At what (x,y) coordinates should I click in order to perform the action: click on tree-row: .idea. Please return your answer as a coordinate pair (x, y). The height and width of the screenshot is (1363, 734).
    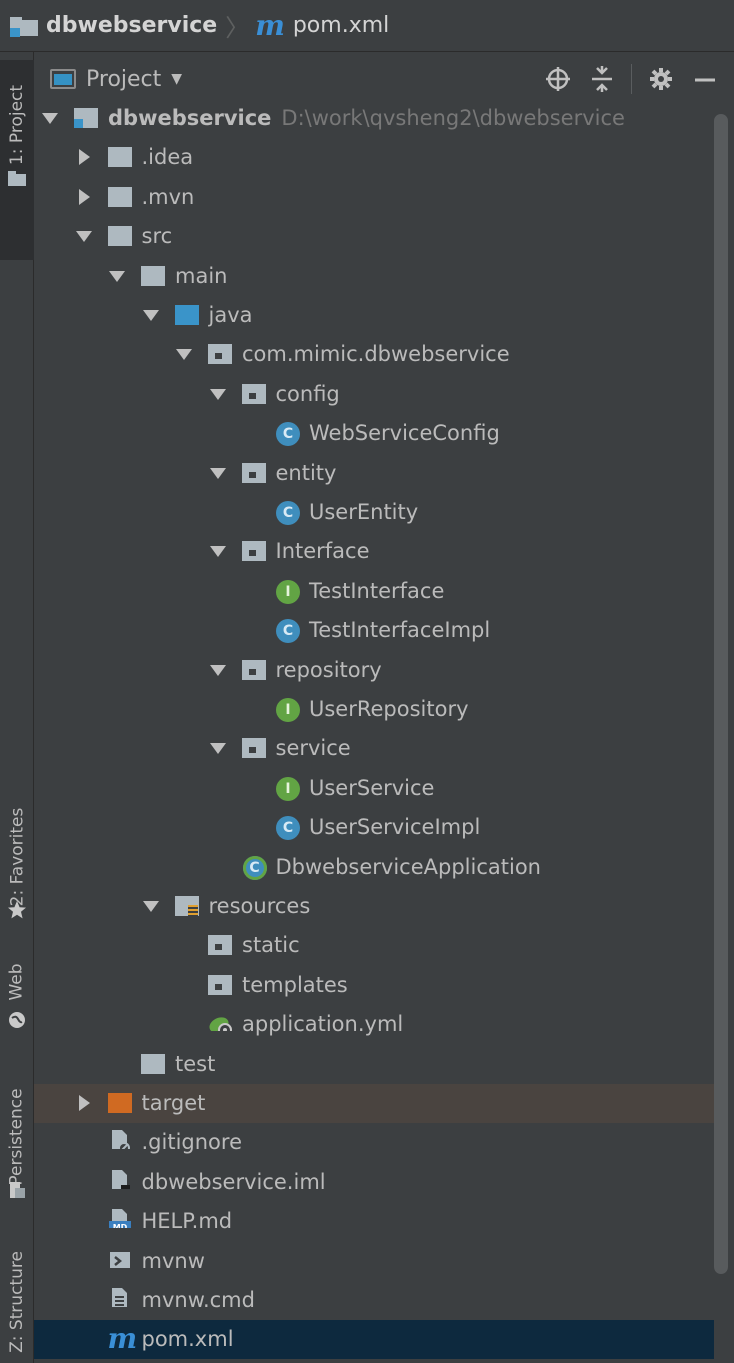
    Looking at the image, I should click on (374, 157).